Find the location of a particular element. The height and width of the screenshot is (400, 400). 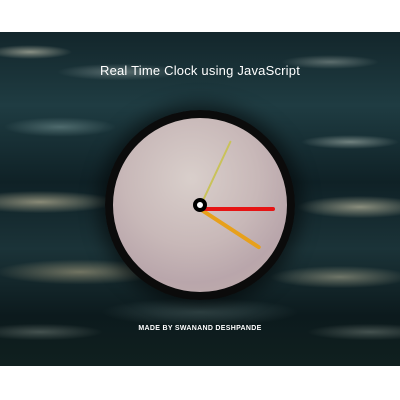

second-hand is located at coordinates (215, 174).